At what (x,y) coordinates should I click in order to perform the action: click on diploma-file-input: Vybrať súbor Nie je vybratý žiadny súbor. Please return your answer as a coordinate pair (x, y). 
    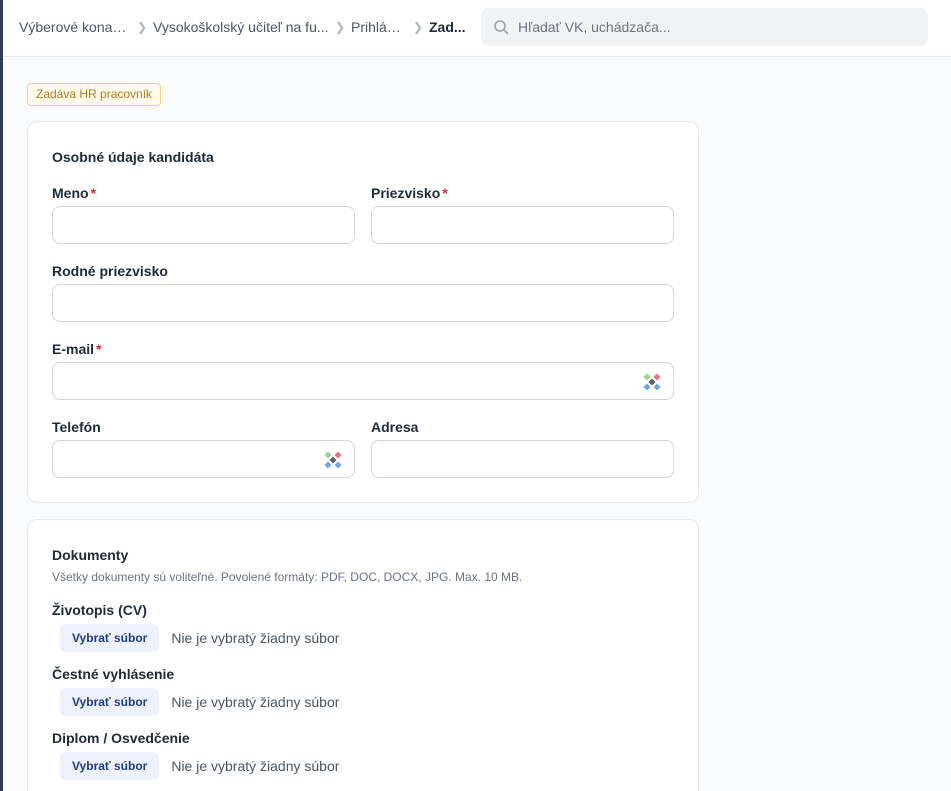
    Looking at the image, I should click on (199, 766).